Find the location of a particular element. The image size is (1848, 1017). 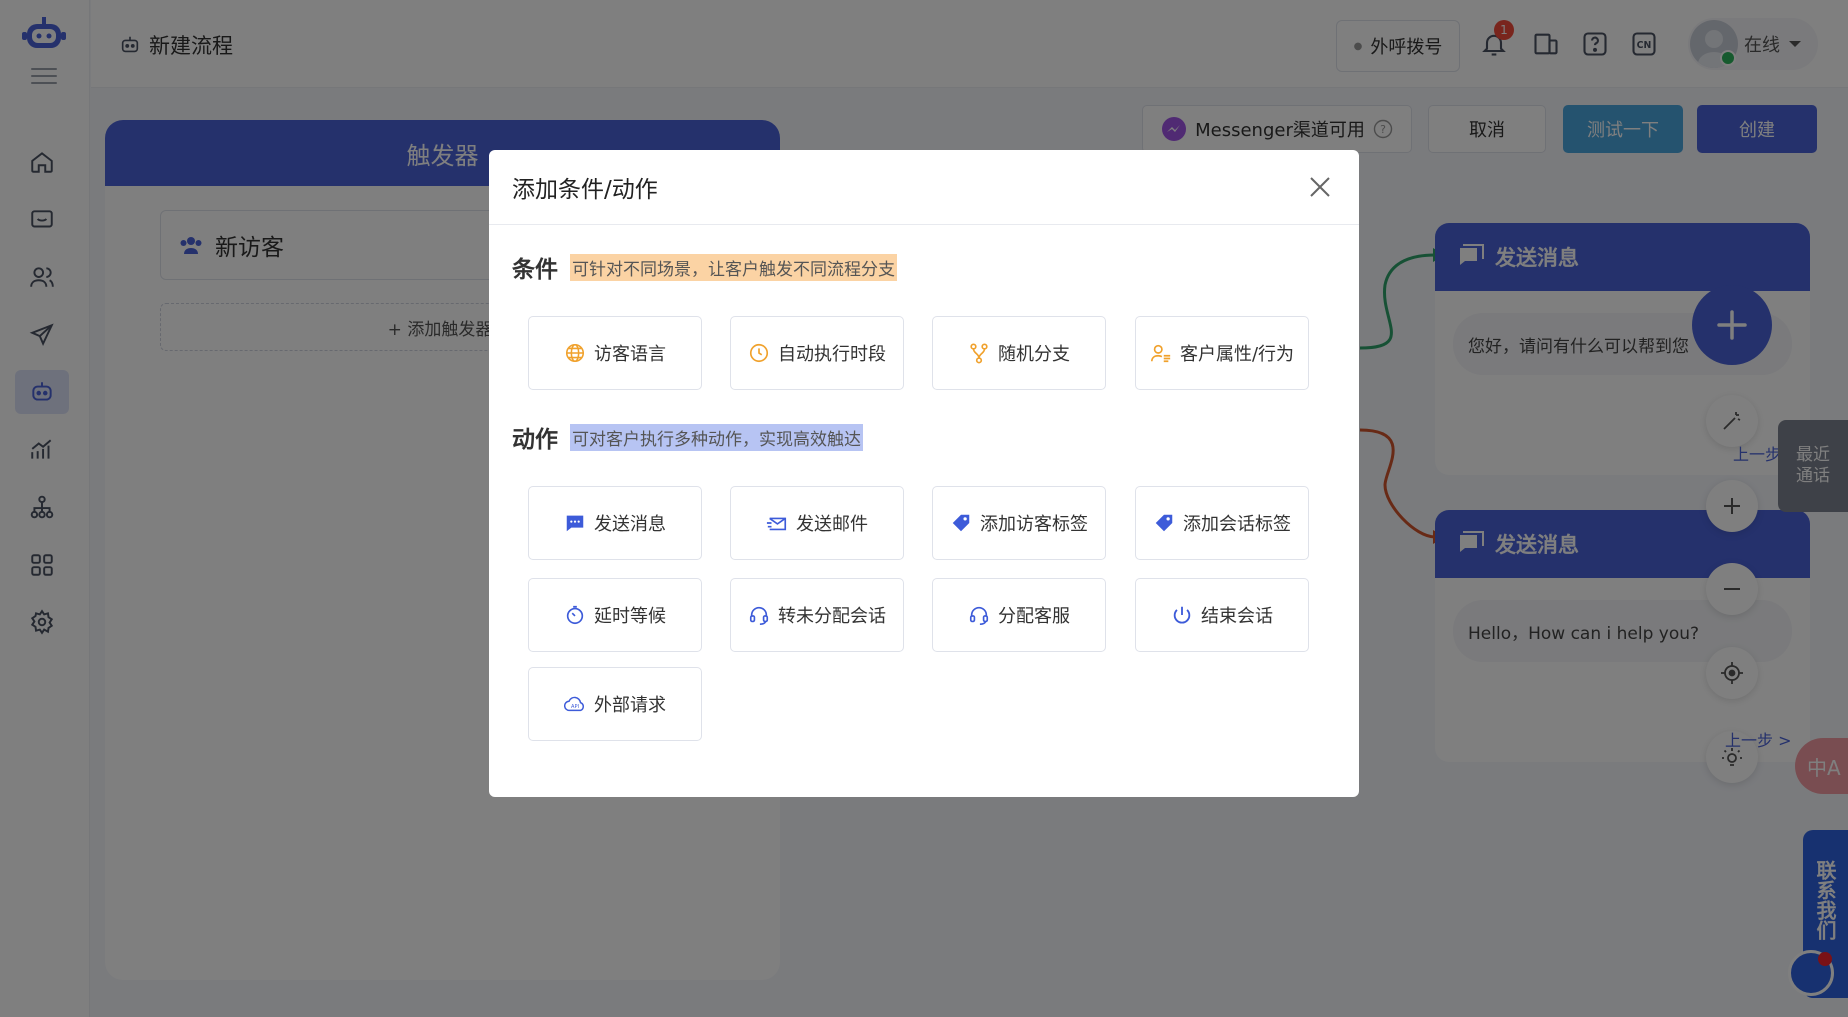

condition-customer-attribute: 客户属性/行为 is located at coordinates (1222, 353).